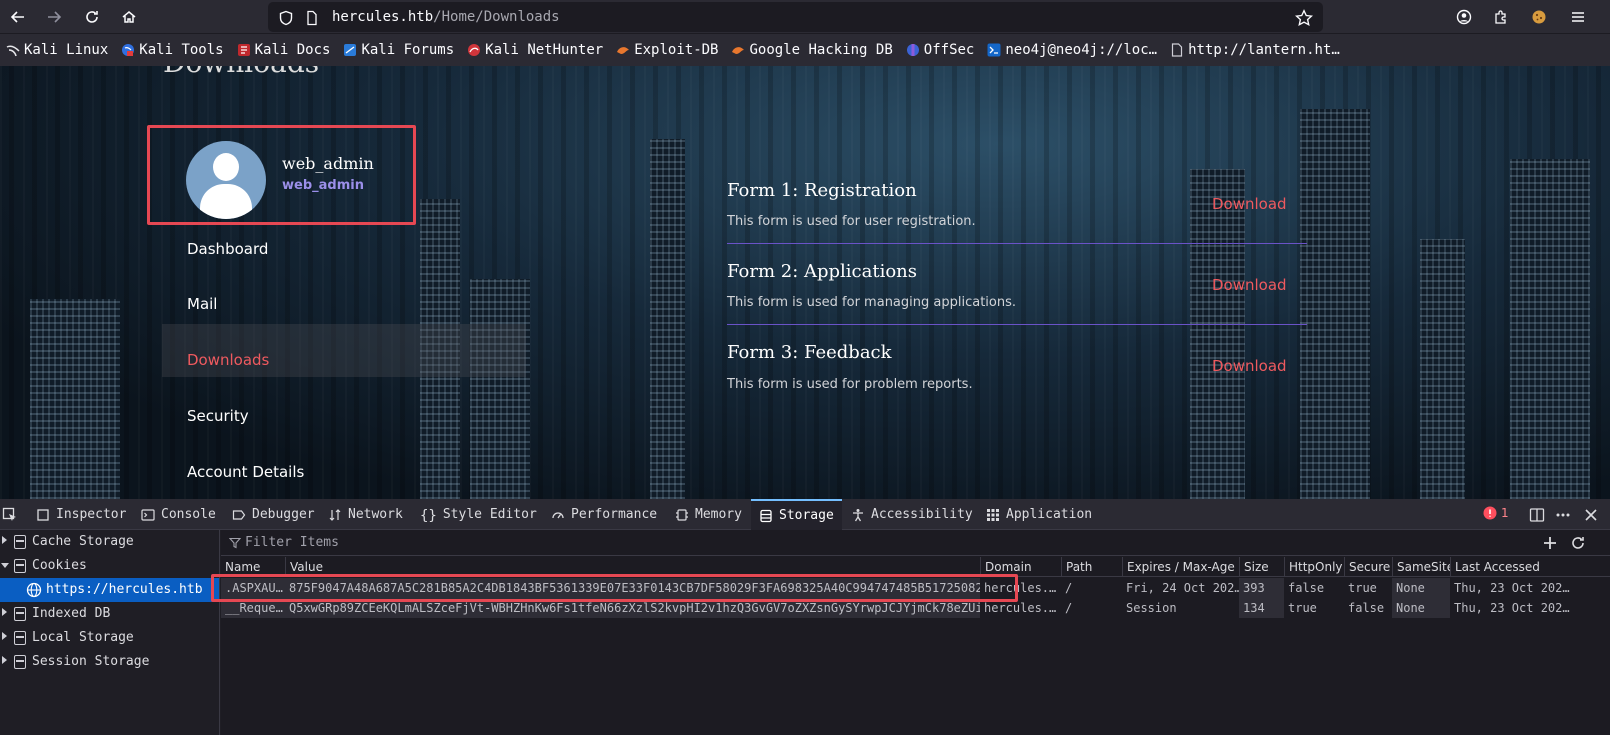 The height and width of the screenshot is (735, 1610). What do you see at coordinates (228, 360) in the screenshot?
I see `nav-downloads: Downloads` at bounding box center [228, 360].